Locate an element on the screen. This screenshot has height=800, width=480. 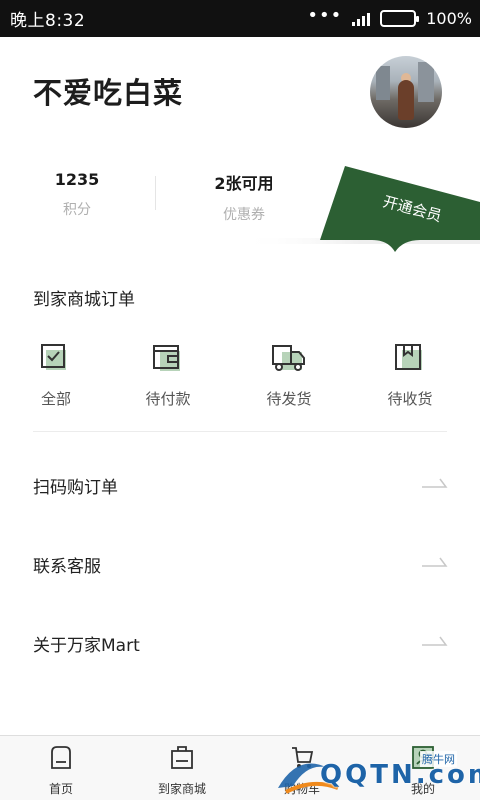
profile-name: 不爱吃白菜 is located at coordinates (108, 93).